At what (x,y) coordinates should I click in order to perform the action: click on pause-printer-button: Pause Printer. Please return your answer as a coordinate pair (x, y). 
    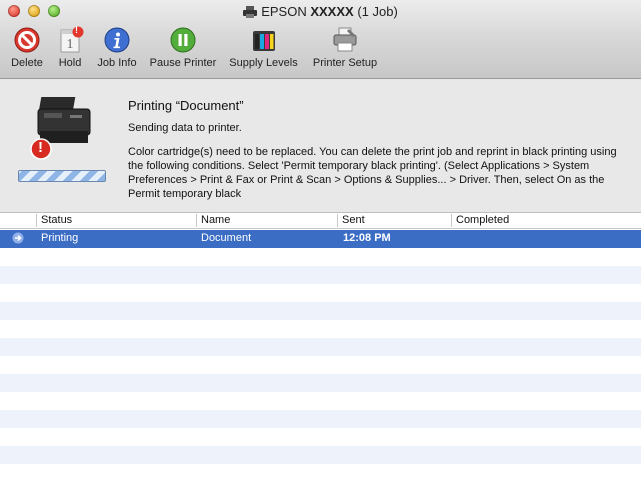
    Looking at the image, I should click on (183, 46).